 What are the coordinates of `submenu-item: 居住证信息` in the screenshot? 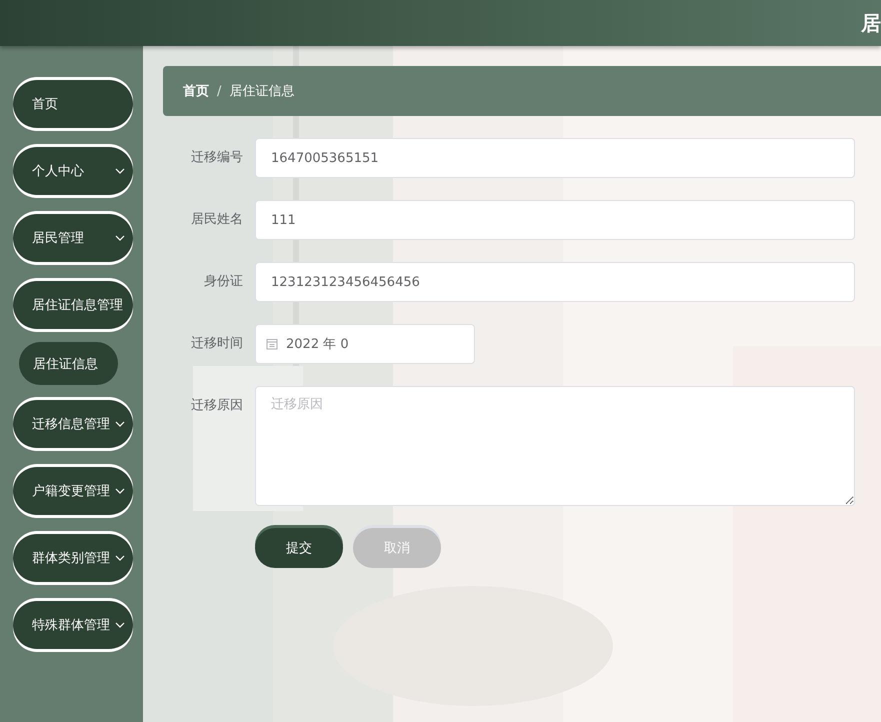 It's located at (68, 363).